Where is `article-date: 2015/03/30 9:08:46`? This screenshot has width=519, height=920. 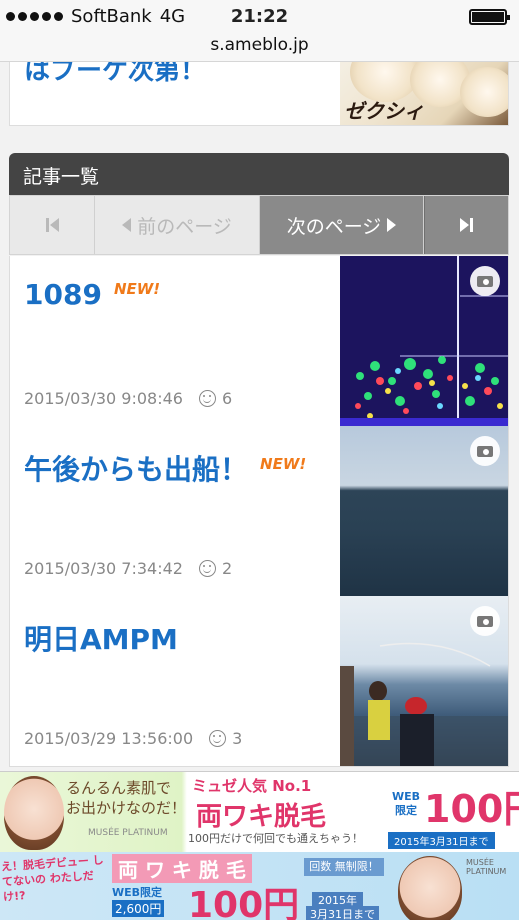 article-date: 2015/03/30 9:08:46 is located at coordinates (103, 398).